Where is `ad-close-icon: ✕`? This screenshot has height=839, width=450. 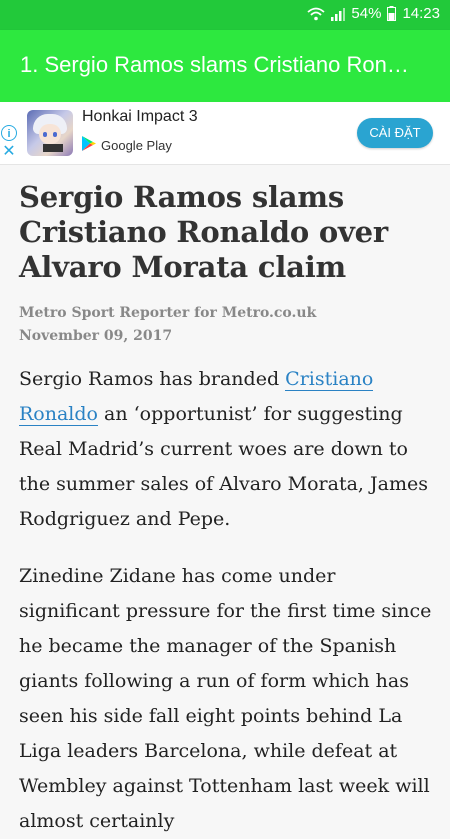
ad-close-icon: ✕ is located at coordinates (9, 152).